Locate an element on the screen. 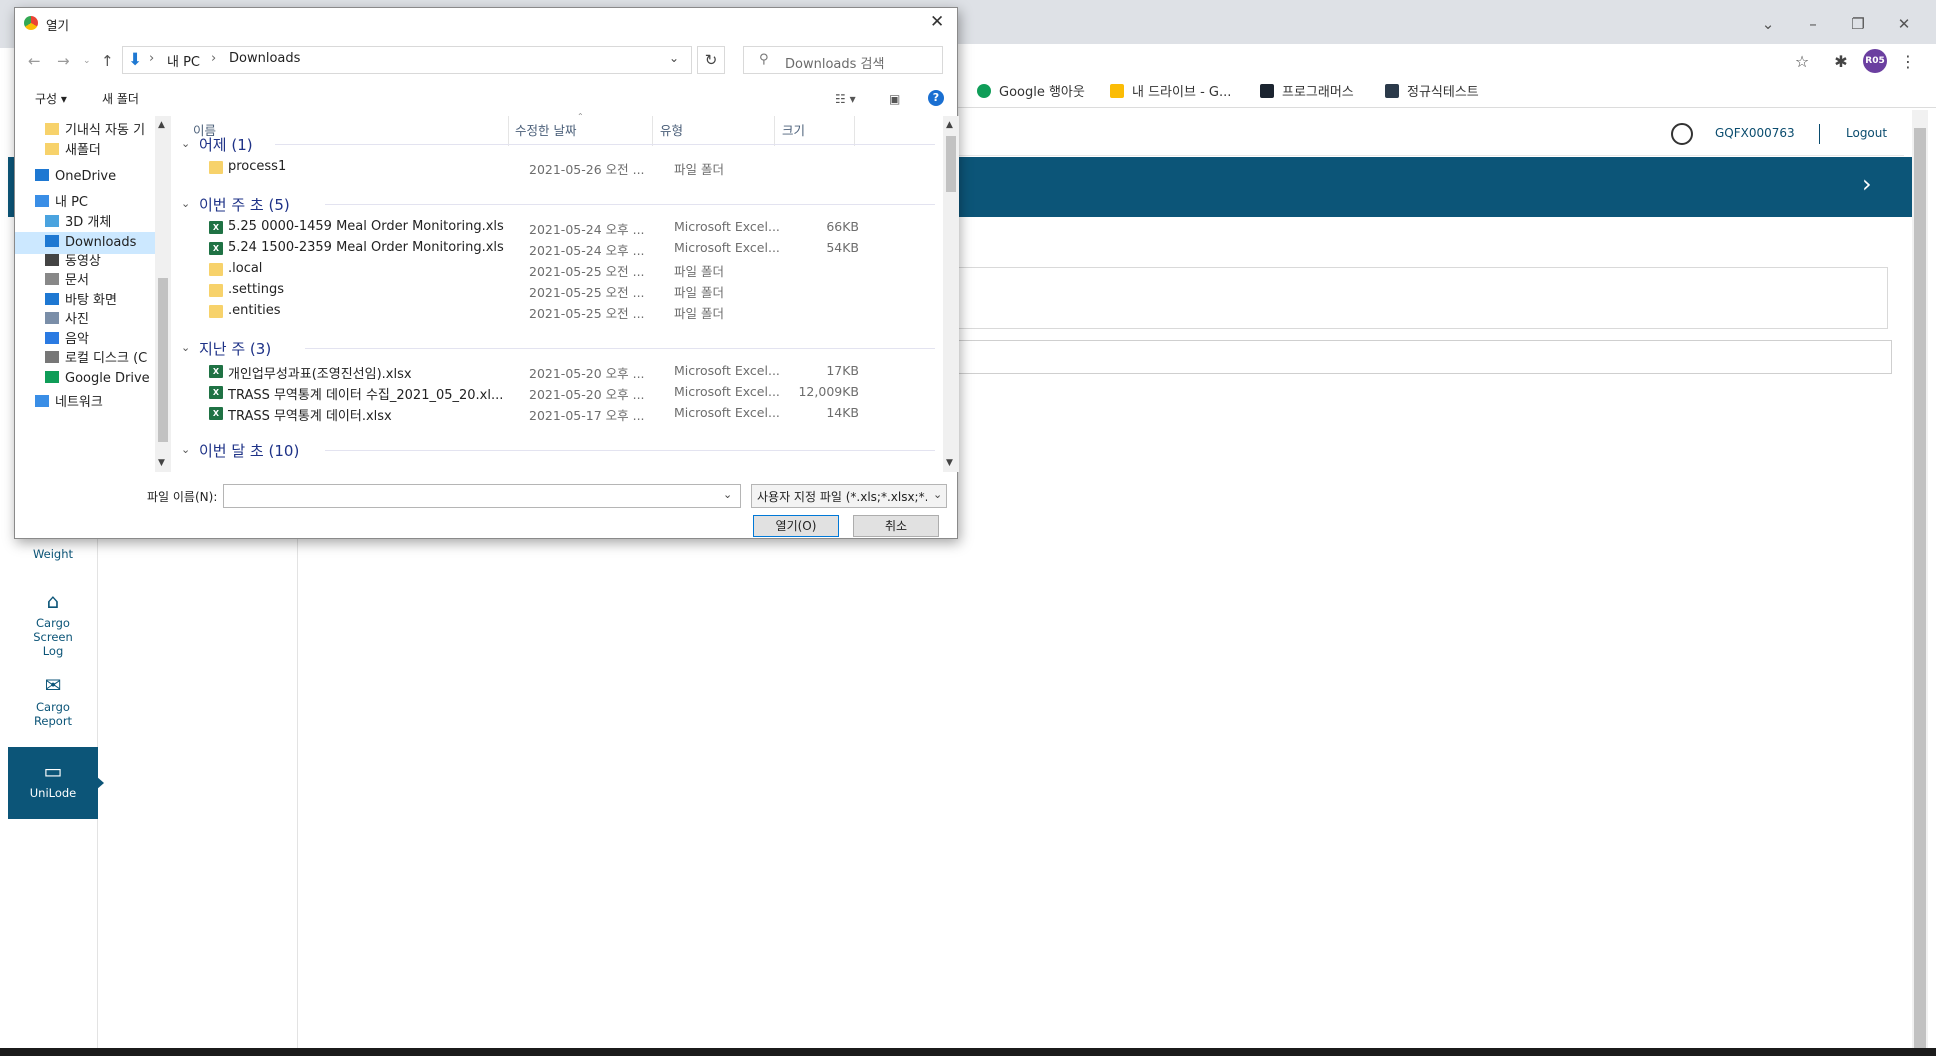 This screenshot has height=1056, width=1936. bookmark-hangouts: Google 행아웃 is located at coordinates (1031, 93).